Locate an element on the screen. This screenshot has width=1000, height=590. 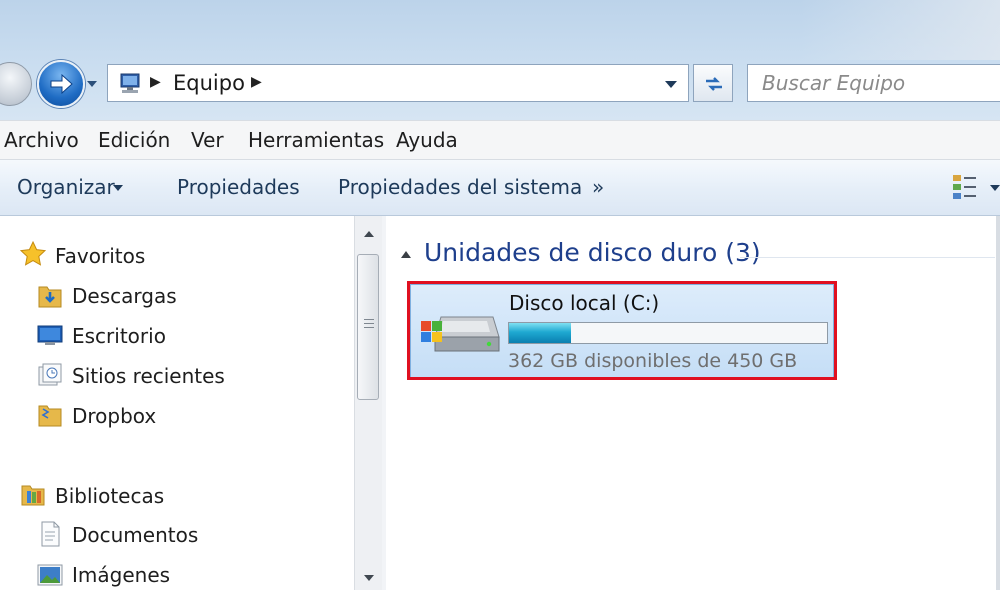
collapse-group-icon is located at coordinates (406, 254).